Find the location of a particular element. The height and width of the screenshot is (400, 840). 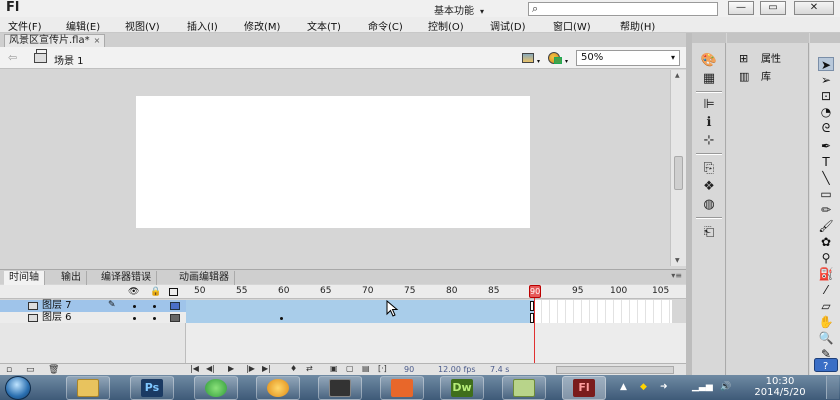

taskbar-qq is located at coordinates (278, 388).